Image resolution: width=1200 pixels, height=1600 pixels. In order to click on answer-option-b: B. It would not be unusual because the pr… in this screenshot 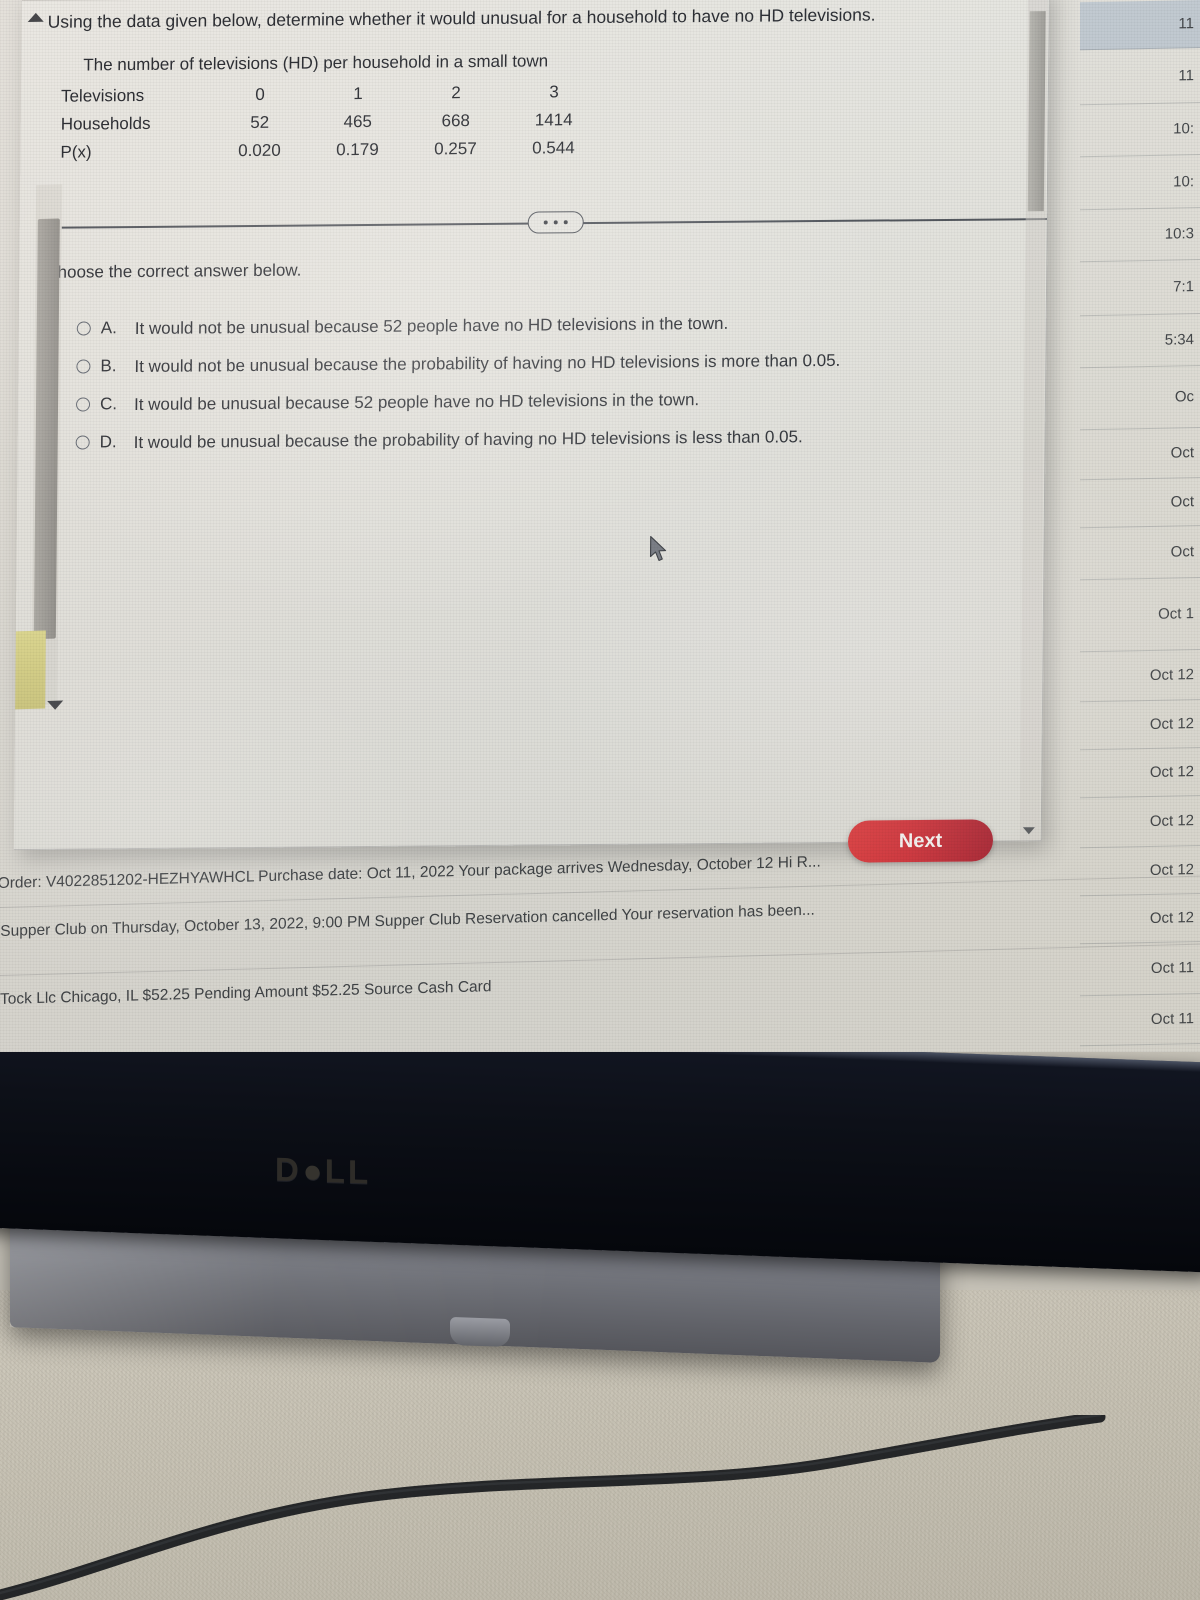, I will do `click(546, 363)`.